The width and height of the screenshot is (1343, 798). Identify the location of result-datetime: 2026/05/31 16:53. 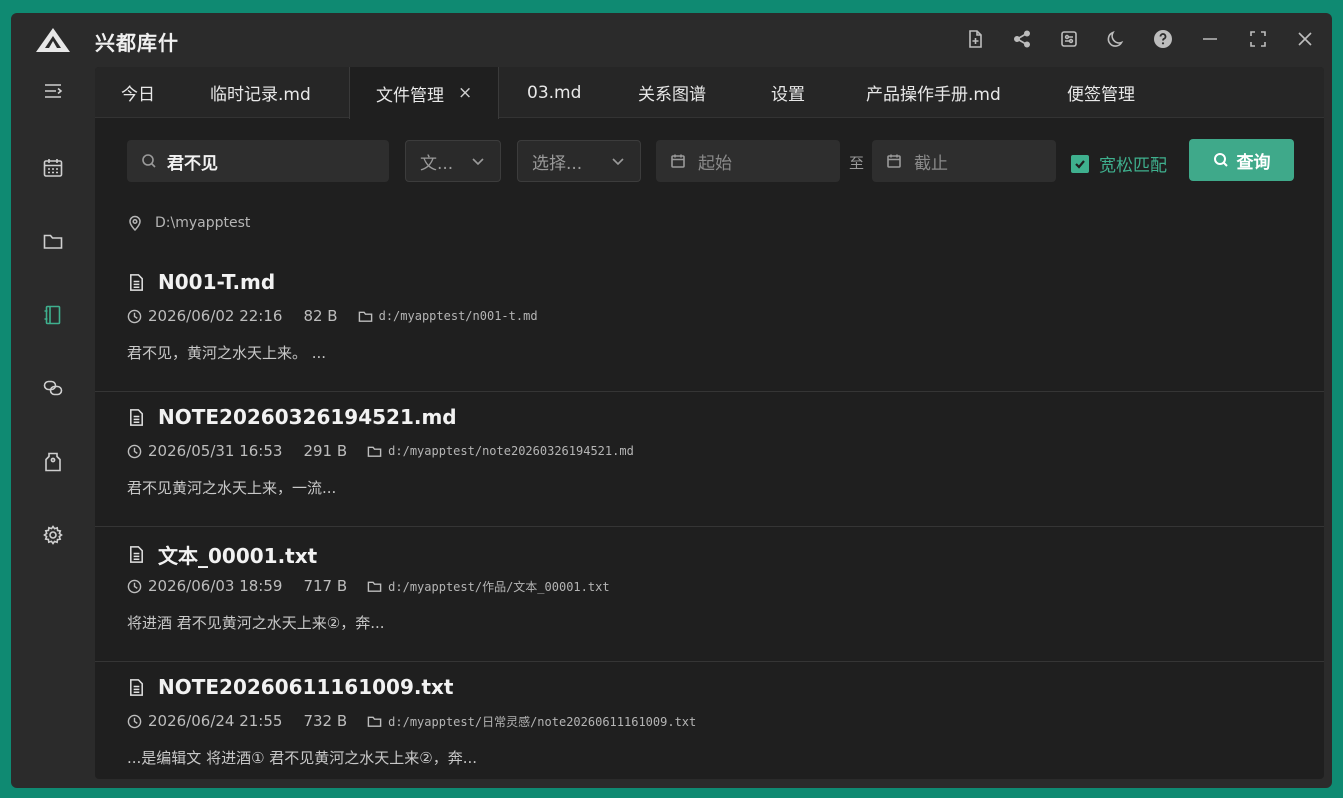
(215, 451).